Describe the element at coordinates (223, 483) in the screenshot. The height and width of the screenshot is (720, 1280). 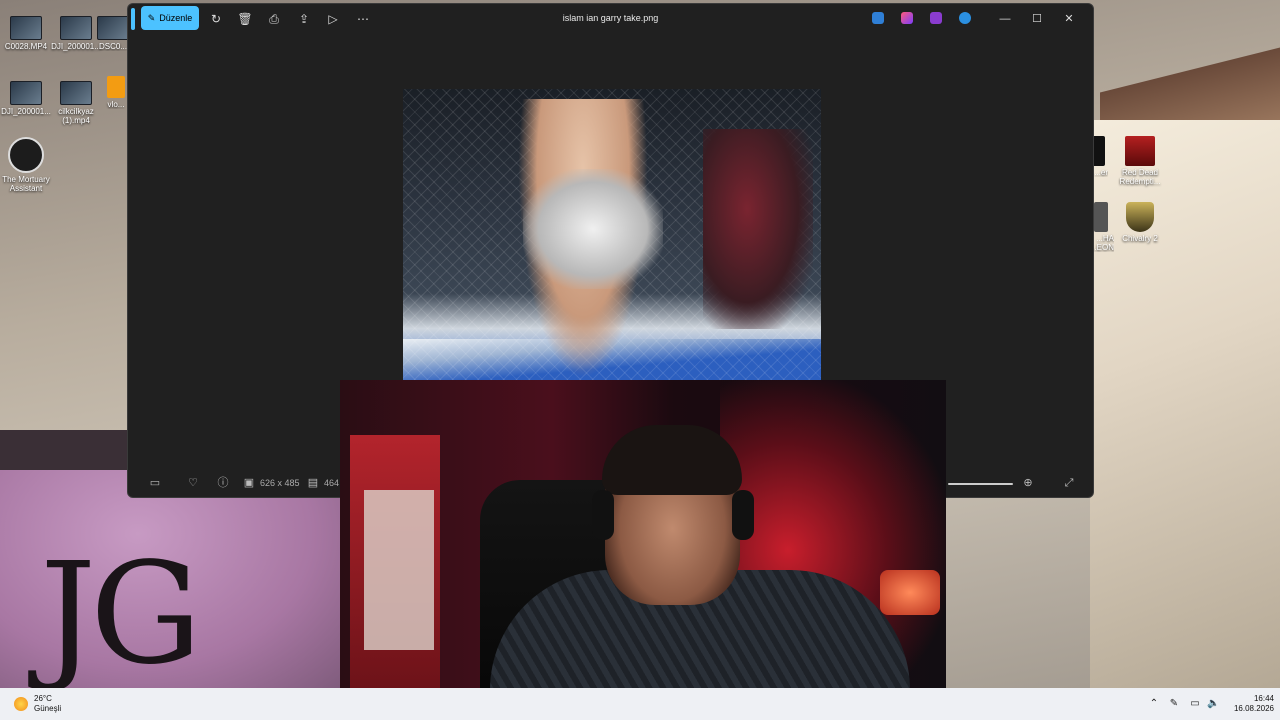
I see `info-icon: ⓘ` at that location.